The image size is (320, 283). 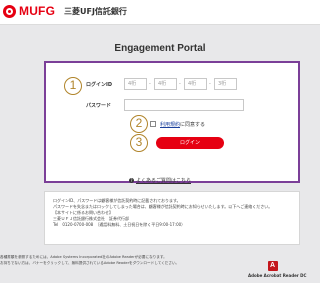 I want to click on mufg-logo-icon, so click(x=9, y=11).